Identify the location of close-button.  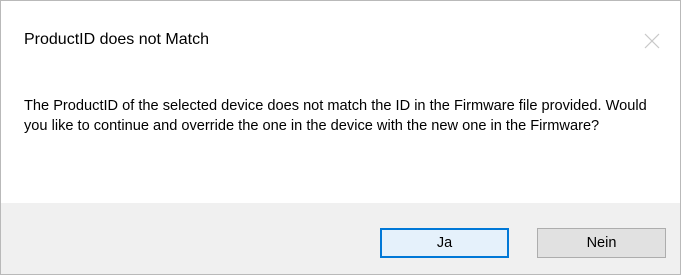
(652, 41).